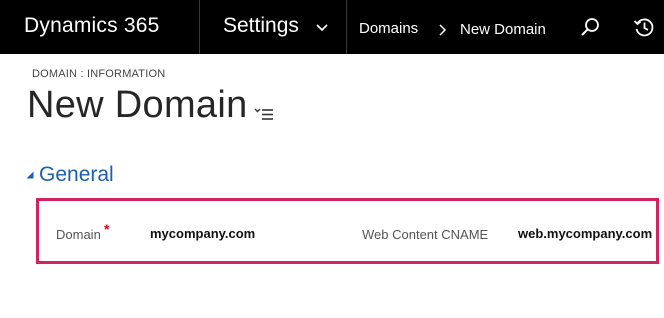 The width and height of the screenshot is (664, 318). Describe the element at coordinates (264, 114) in the screenshot. I see `list-menu-icon` at that location.